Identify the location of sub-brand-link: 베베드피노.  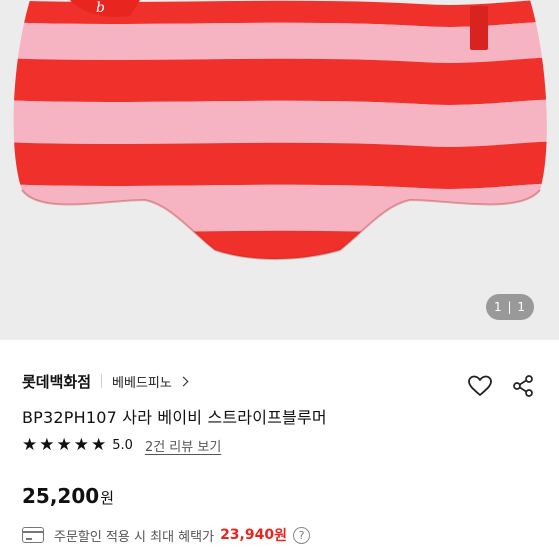
(150, 381).